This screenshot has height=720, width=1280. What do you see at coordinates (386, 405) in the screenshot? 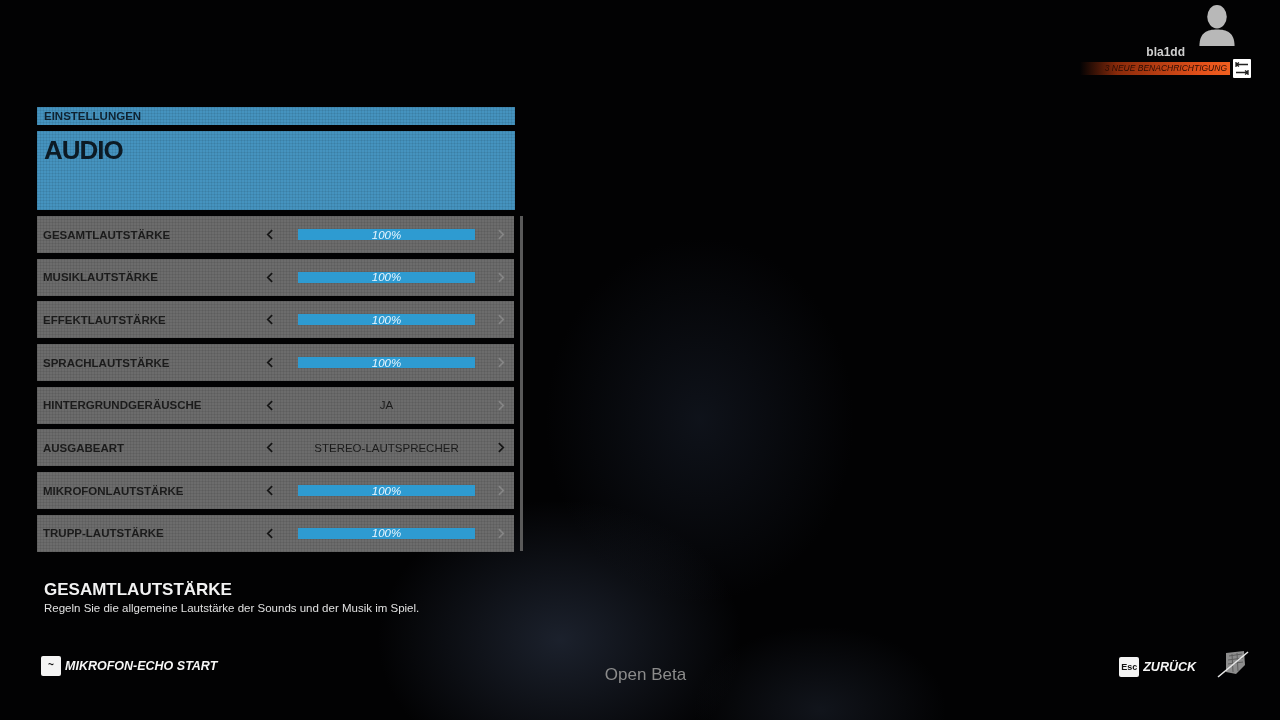
I see `option-value: JA` at bounding box center [386, 405].